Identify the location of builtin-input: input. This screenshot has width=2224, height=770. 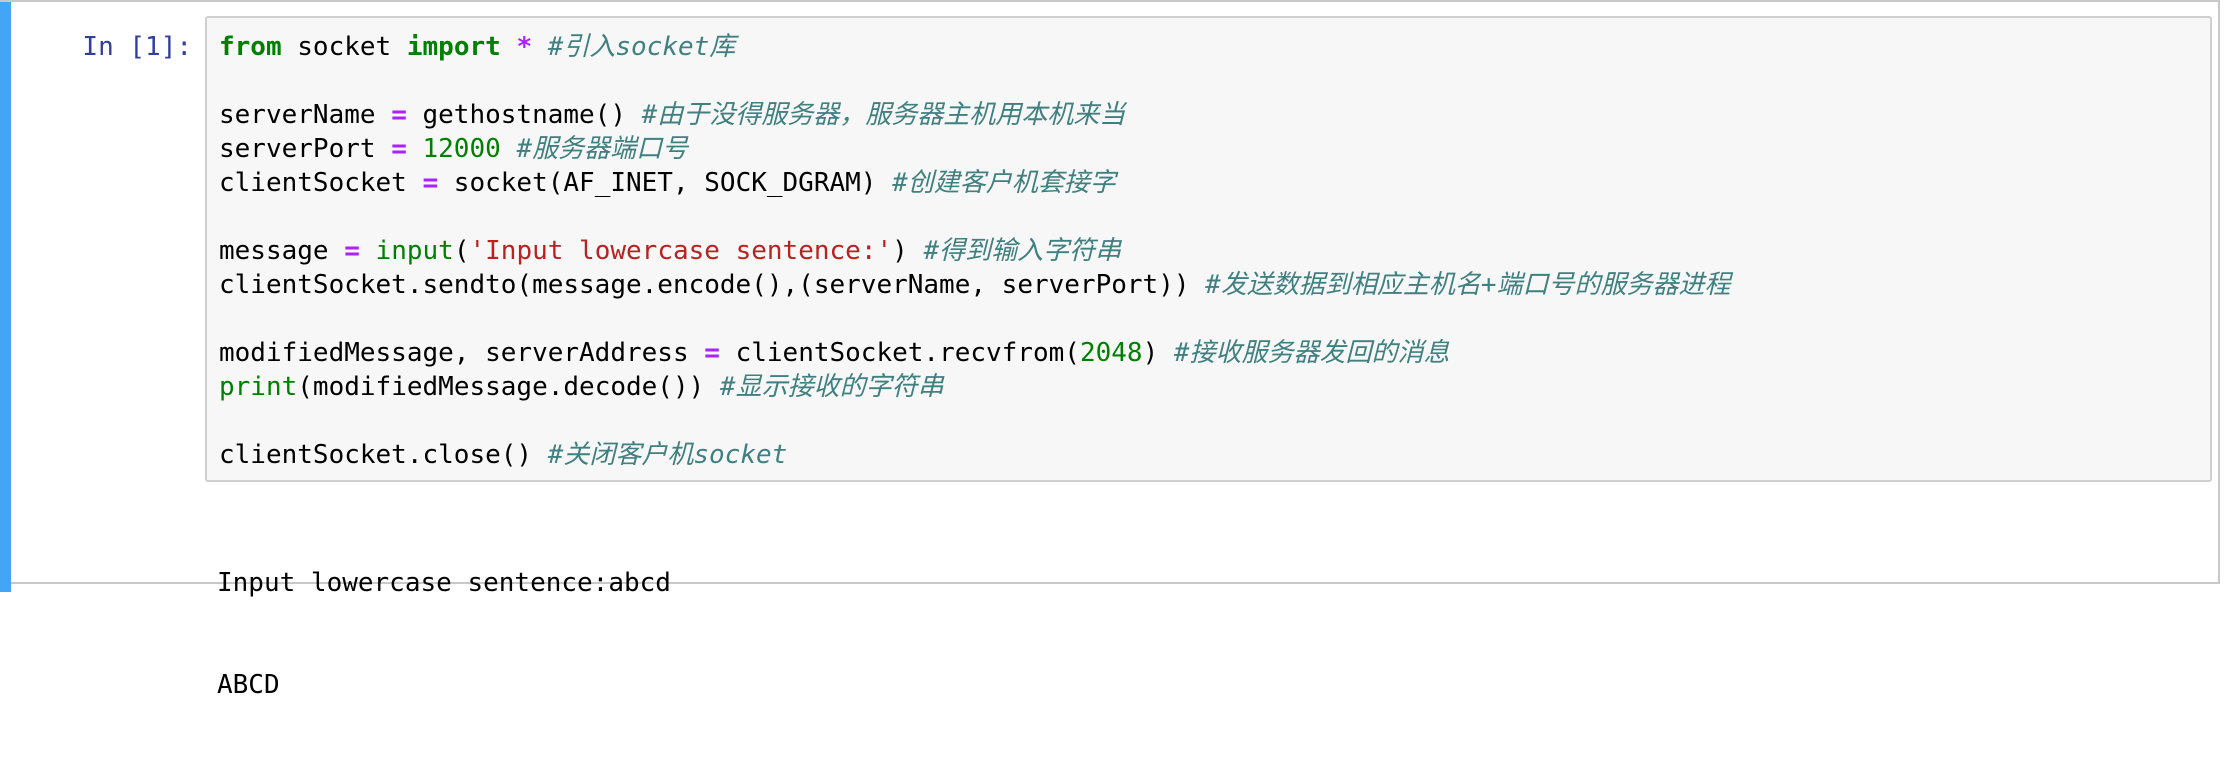
(414, 251).